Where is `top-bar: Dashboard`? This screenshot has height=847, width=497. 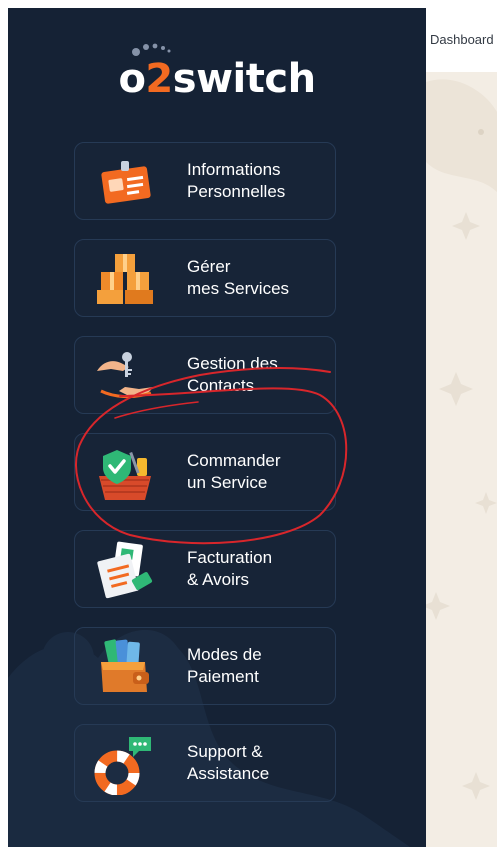
top-bar: Dashboard is located at coordinates (461, 40).